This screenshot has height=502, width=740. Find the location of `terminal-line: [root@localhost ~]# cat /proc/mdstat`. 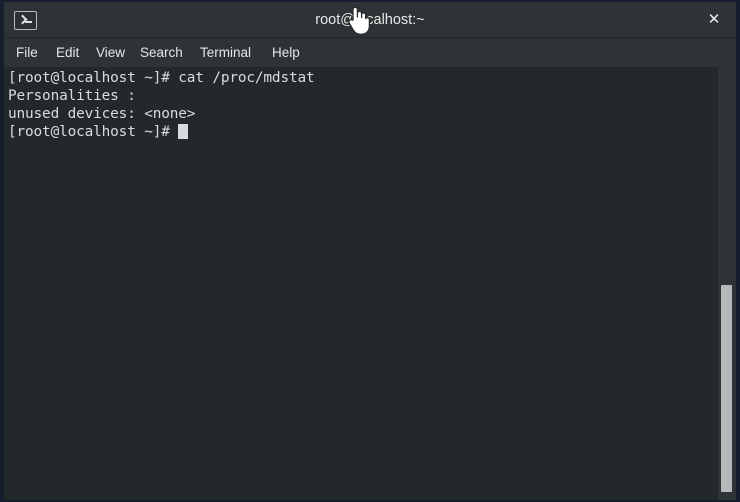

terminal-line: [root@localhost ~]# cat /proc/mdstat is located at coordinates (161, 78).